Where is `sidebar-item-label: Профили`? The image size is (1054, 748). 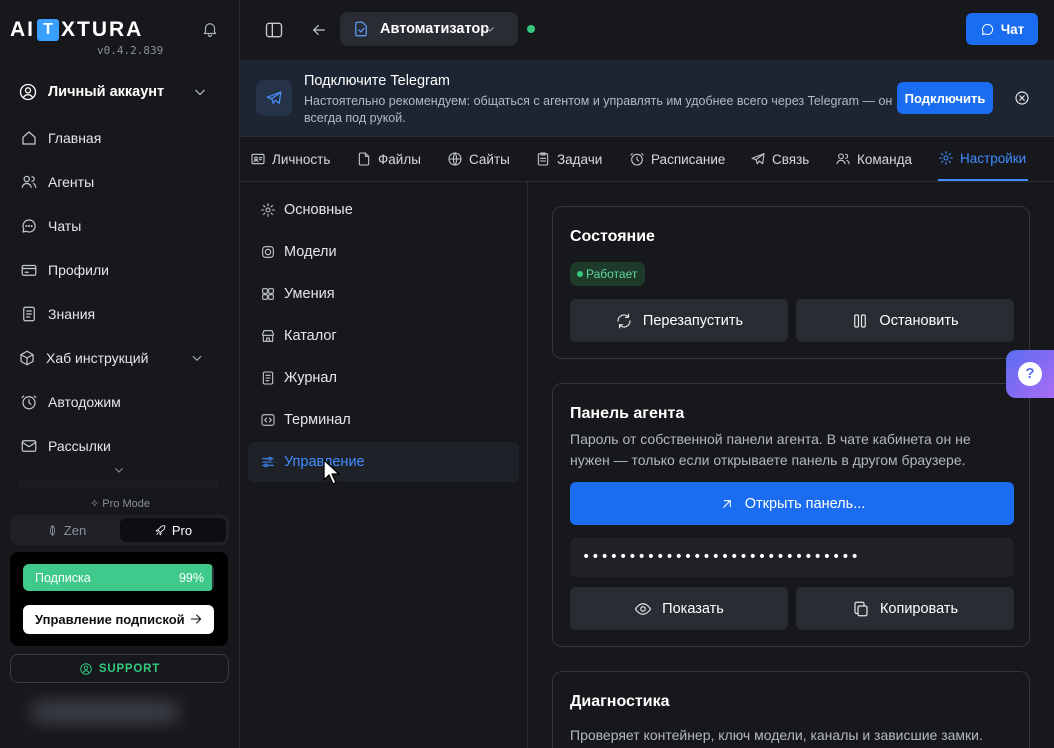
sidebar-item-label: Профили is located at coordinates (78, 270).